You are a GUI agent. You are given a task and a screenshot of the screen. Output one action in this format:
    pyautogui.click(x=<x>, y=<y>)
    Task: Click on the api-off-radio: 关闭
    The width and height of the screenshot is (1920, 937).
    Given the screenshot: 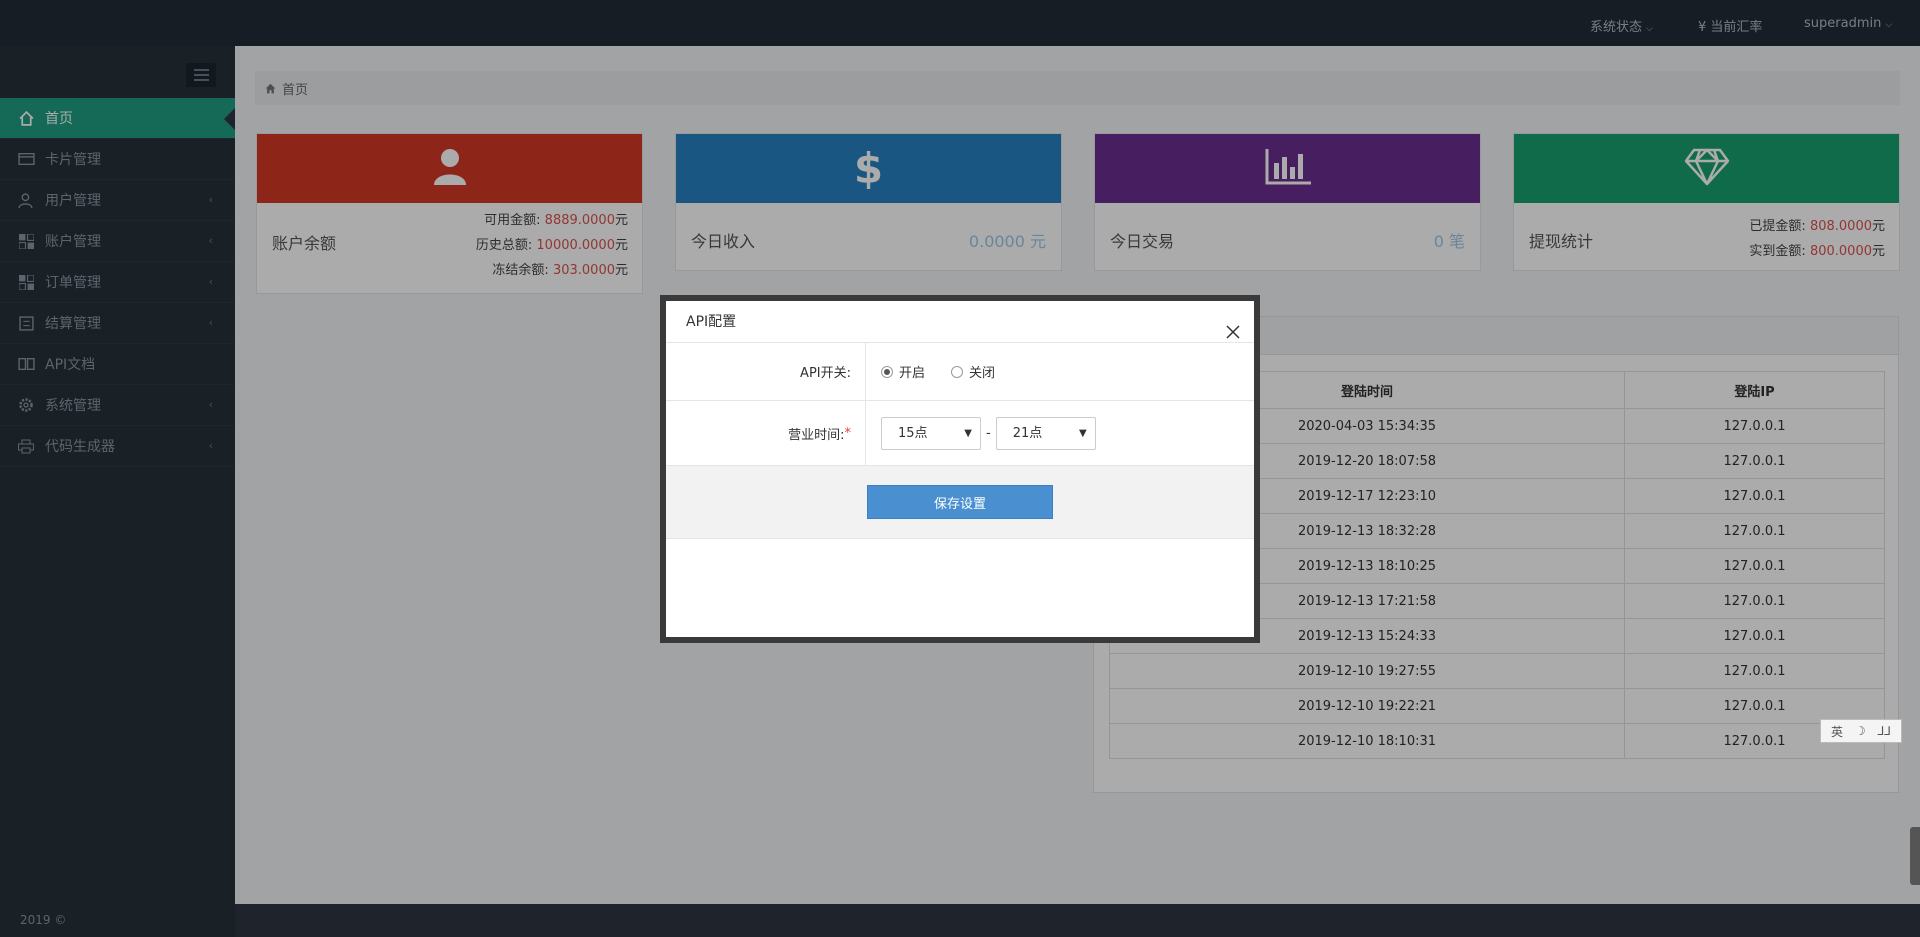 What is the action you would take?
    pyautogui.click(x=973, y=371)
    